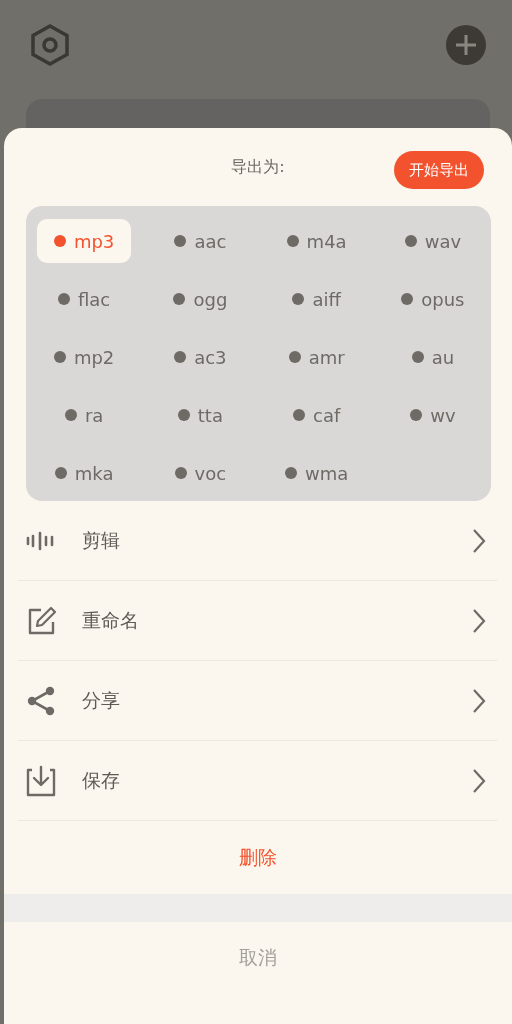 Image resolution: width=512 pixels, height=1024 pixels. Describe the element at coordinates (101, 780) in the screenshot. I see `menu-label: 保存` at that location.